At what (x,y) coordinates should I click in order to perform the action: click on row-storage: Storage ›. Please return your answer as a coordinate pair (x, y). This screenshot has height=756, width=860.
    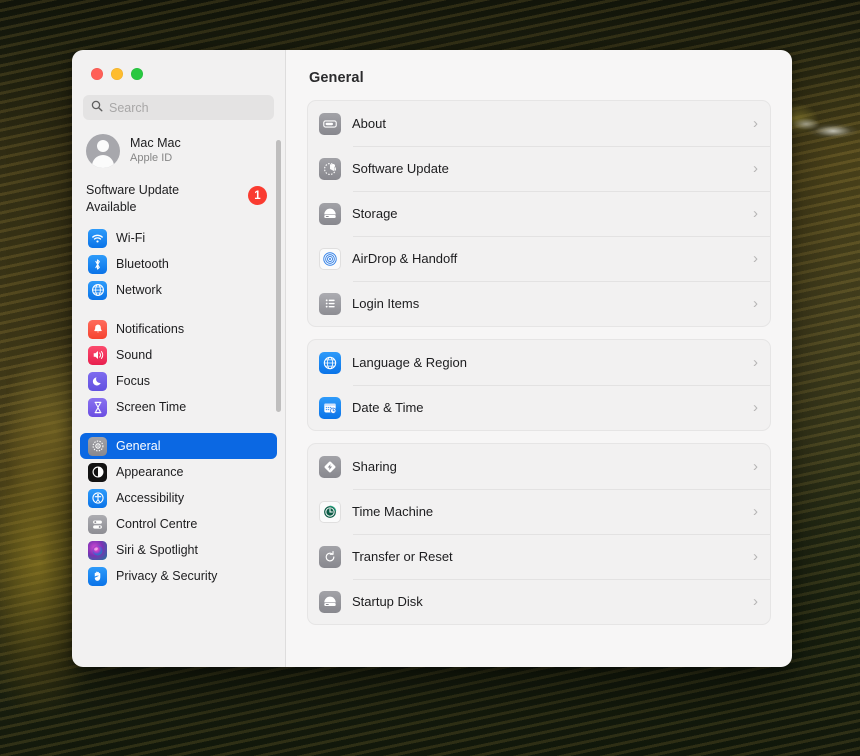
    Looking at the image, I should click on (539, 213).